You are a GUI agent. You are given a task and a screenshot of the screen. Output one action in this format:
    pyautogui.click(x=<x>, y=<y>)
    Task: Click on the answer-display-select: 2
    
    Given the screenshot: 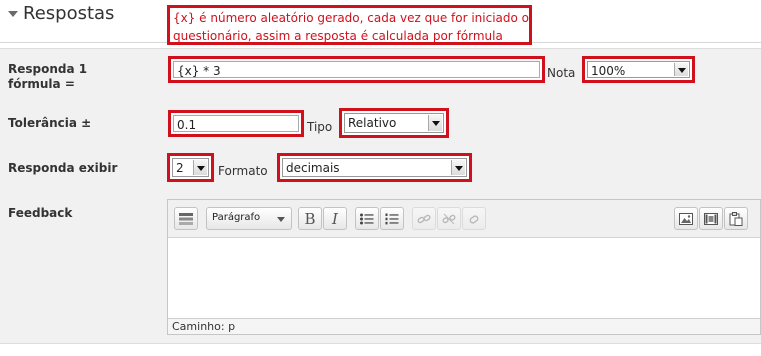 What is the action you would take?
    pyautogui.click(x=190, y=167)
    